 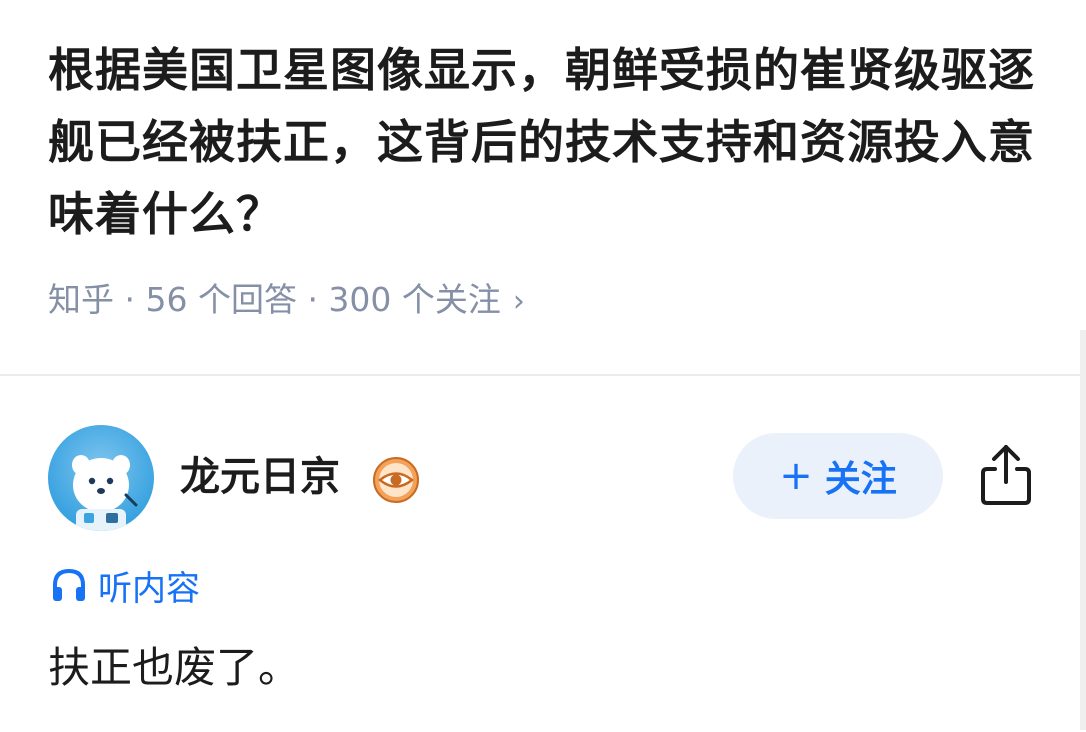 I want to click on plus-icon: +, so click(x=796, y=476).